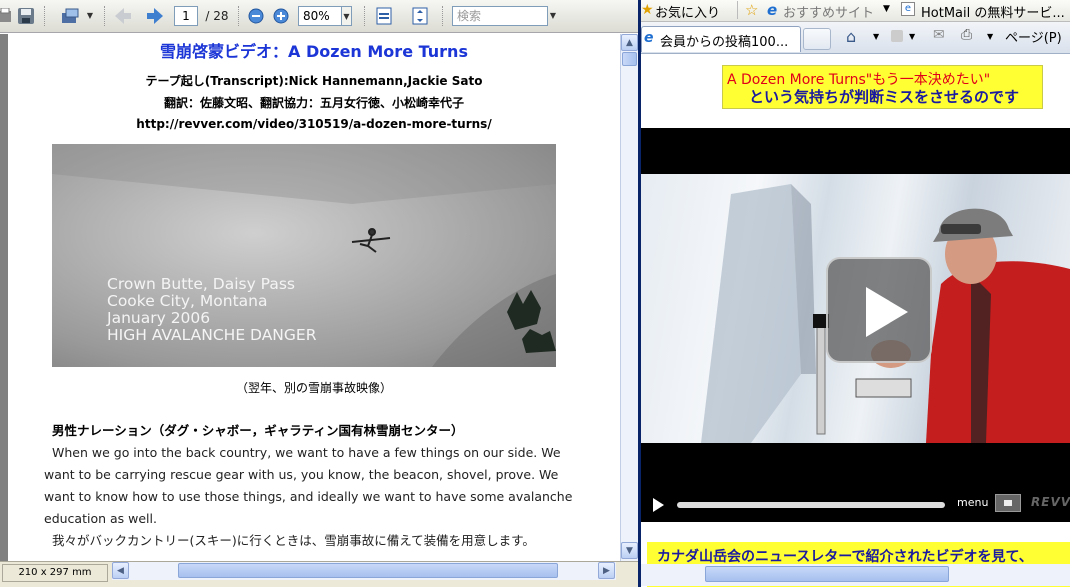  What do you see at coordinates (314, 51) in the screenshot?
I see `document-title: 雪崩啓蒙ビデオ：A Dozen More Turns` at bounding box center [314, 51].